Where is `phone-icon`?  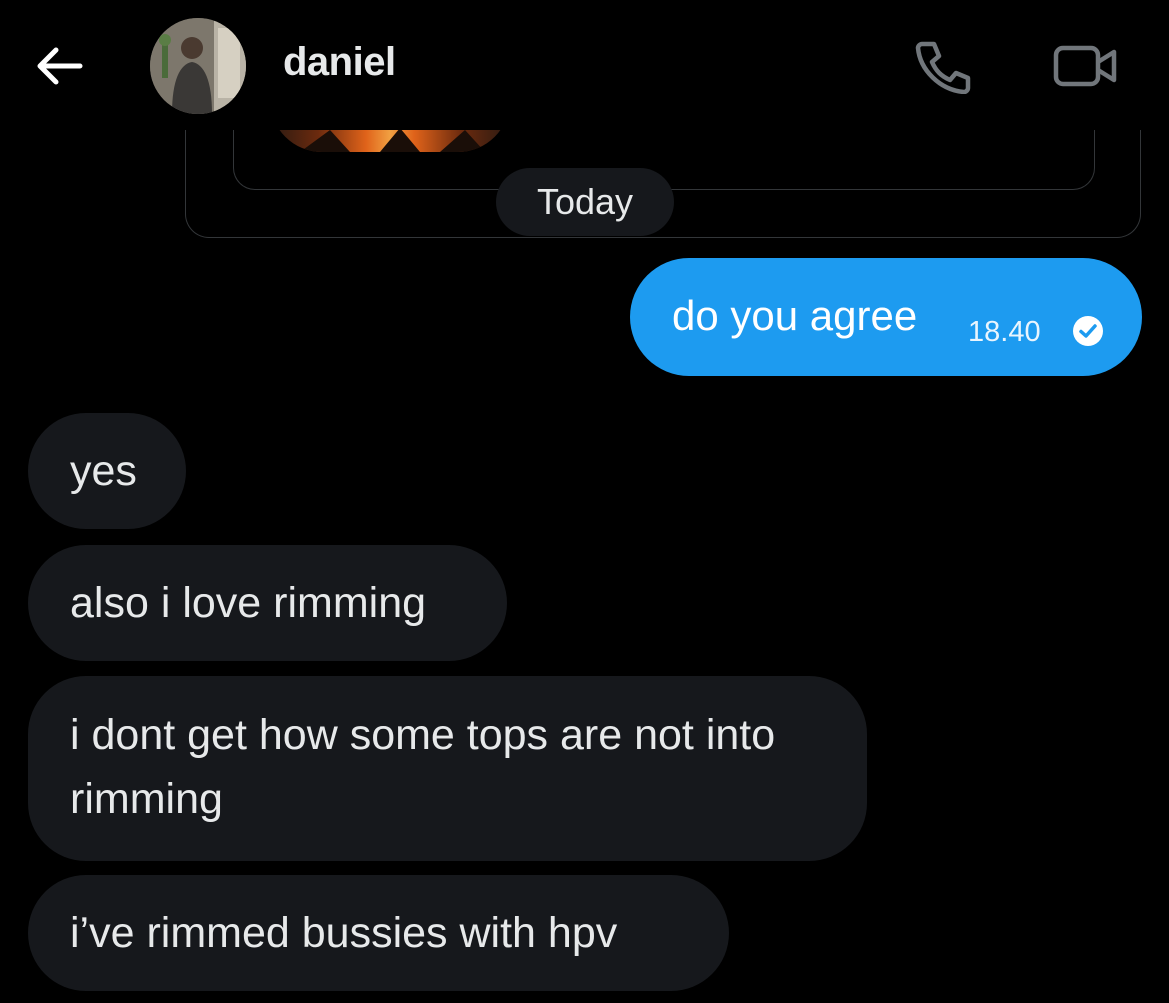 phone-icon is located at coordinates (943, 68).